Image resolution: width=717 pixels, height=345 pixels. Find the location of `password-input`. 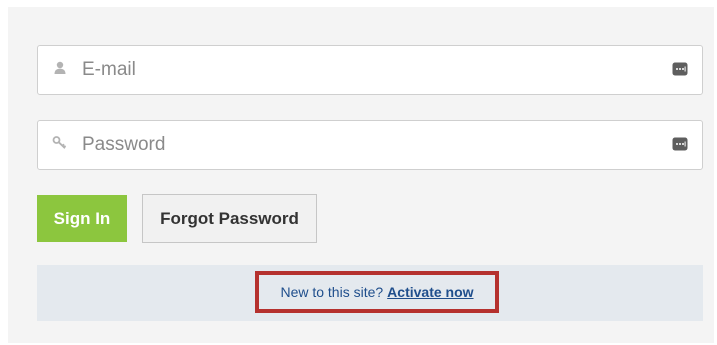

password-input is located at coordinates (362, 145).